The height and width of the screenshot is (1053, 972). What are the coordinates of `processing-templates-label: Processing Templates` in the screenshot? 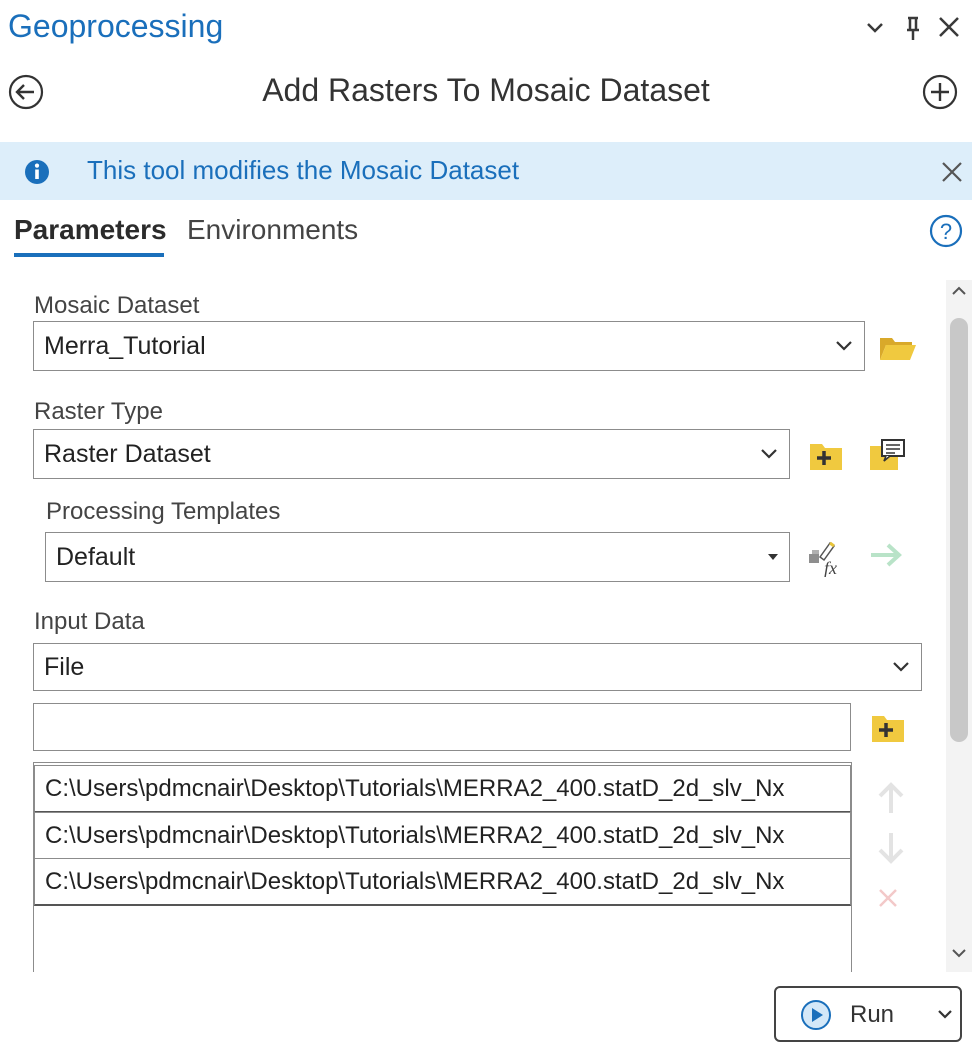 It's located at (163, 511).